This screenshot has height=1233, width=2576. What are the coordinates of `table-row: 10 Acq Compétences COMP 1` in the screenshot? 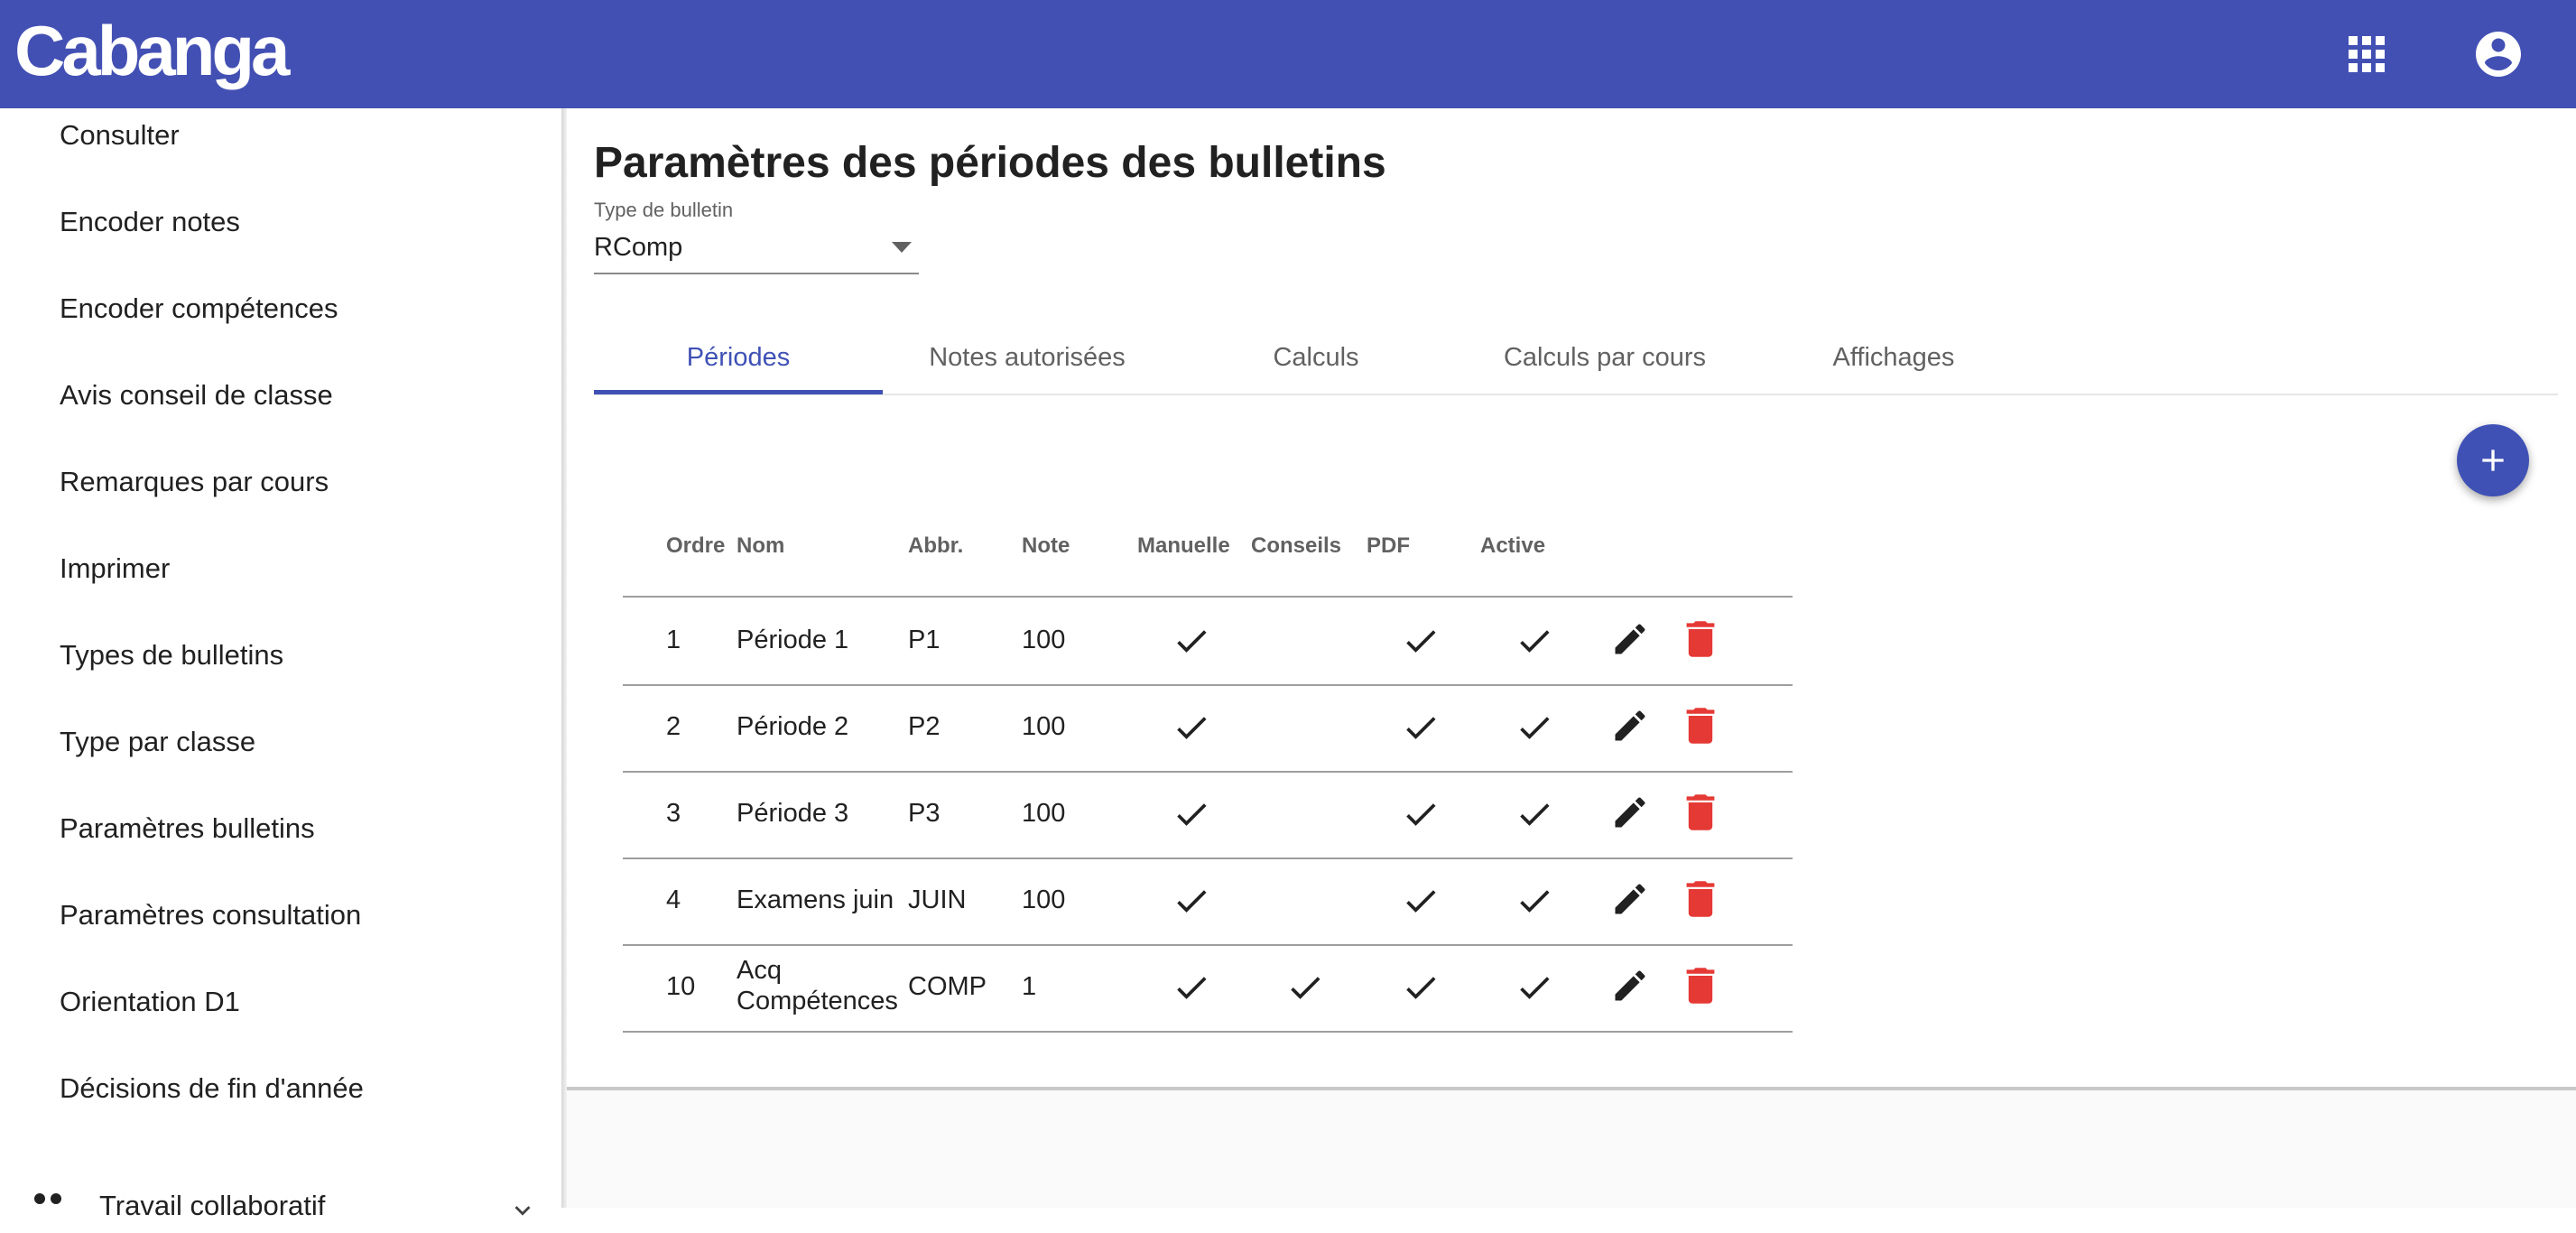 It's located at (1208, 988).